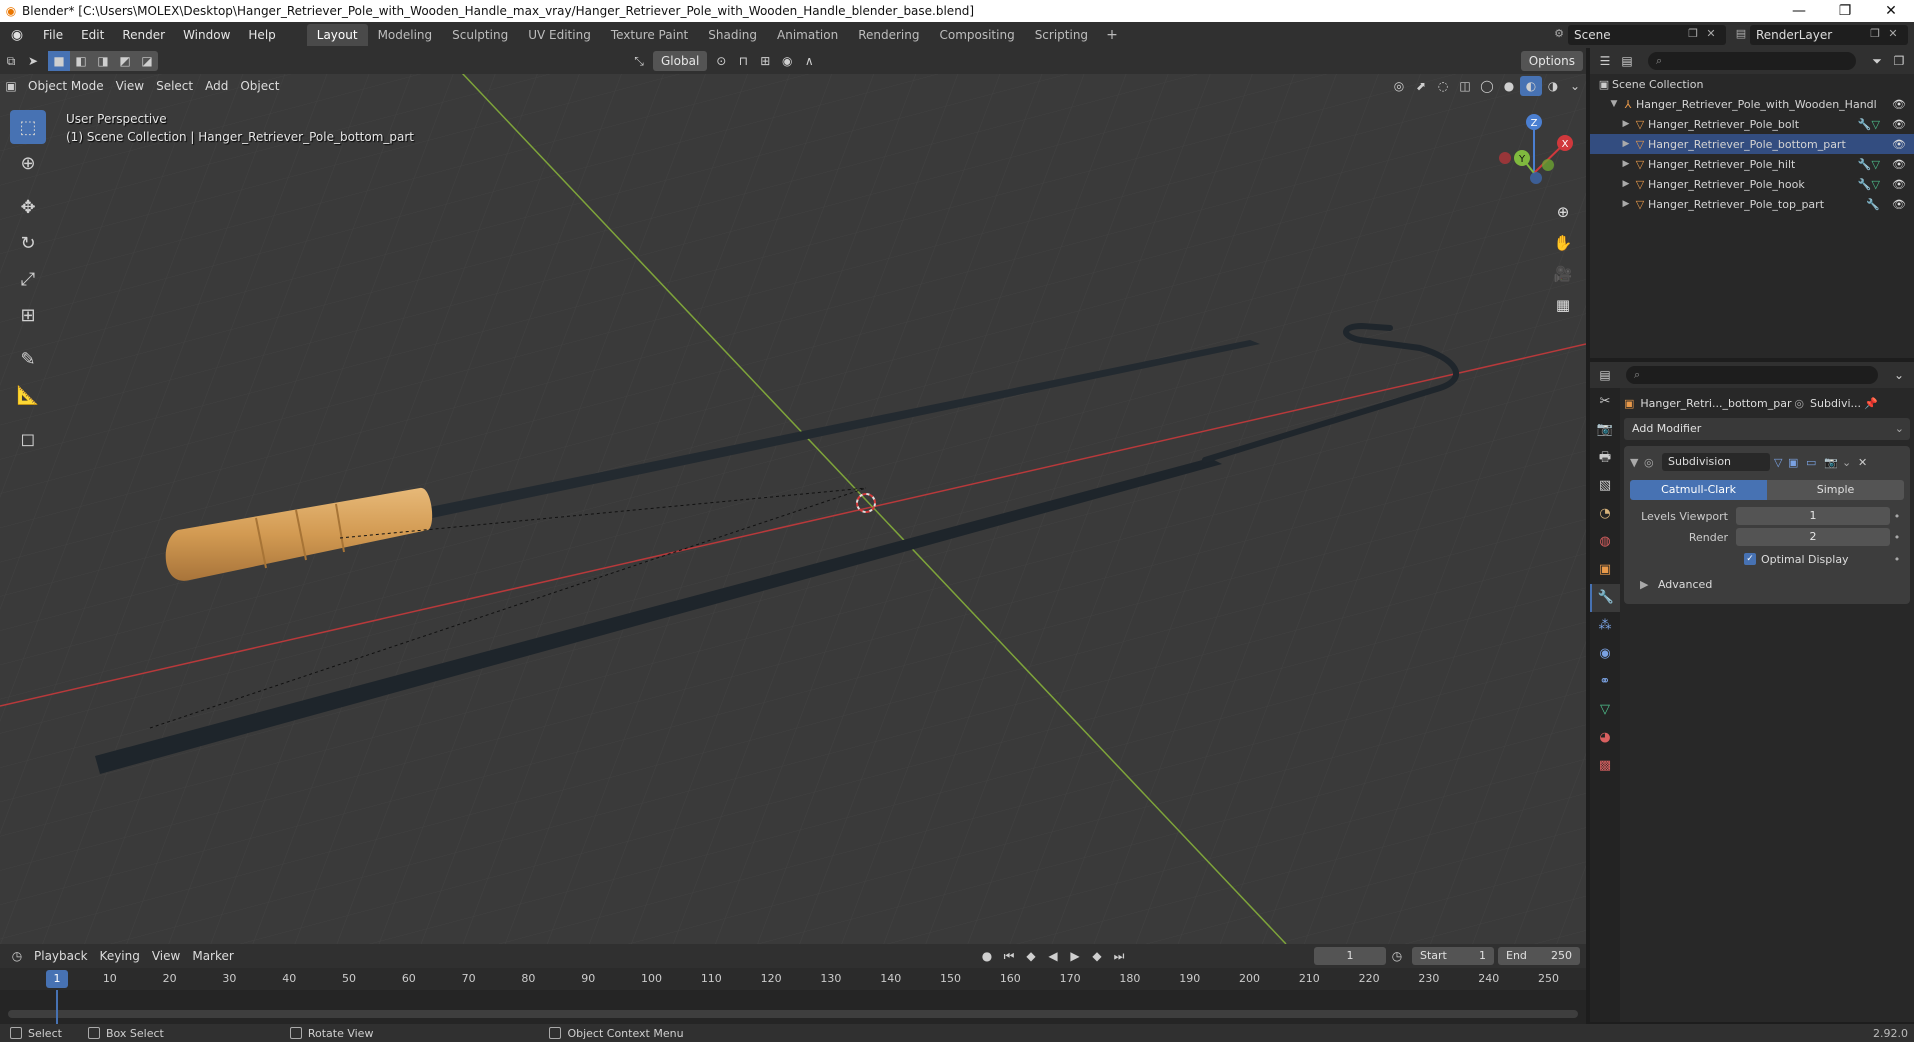  What do you see at coordinates (743, 61) in the screenshot?
I see `snap-icon: ⊓` at bounding box center [743, 61].